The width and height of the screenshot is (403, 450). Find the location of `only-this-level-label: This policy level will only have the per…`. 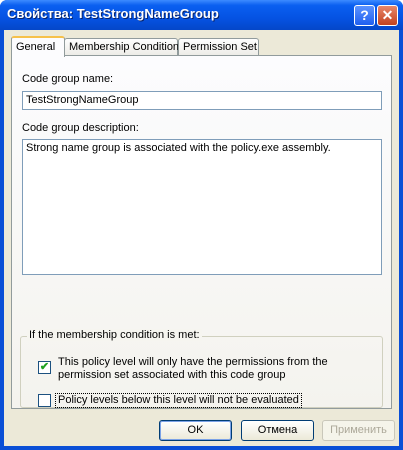

only-this-level-label: This policy level will only have the per… is located at coordinates (193, 369).